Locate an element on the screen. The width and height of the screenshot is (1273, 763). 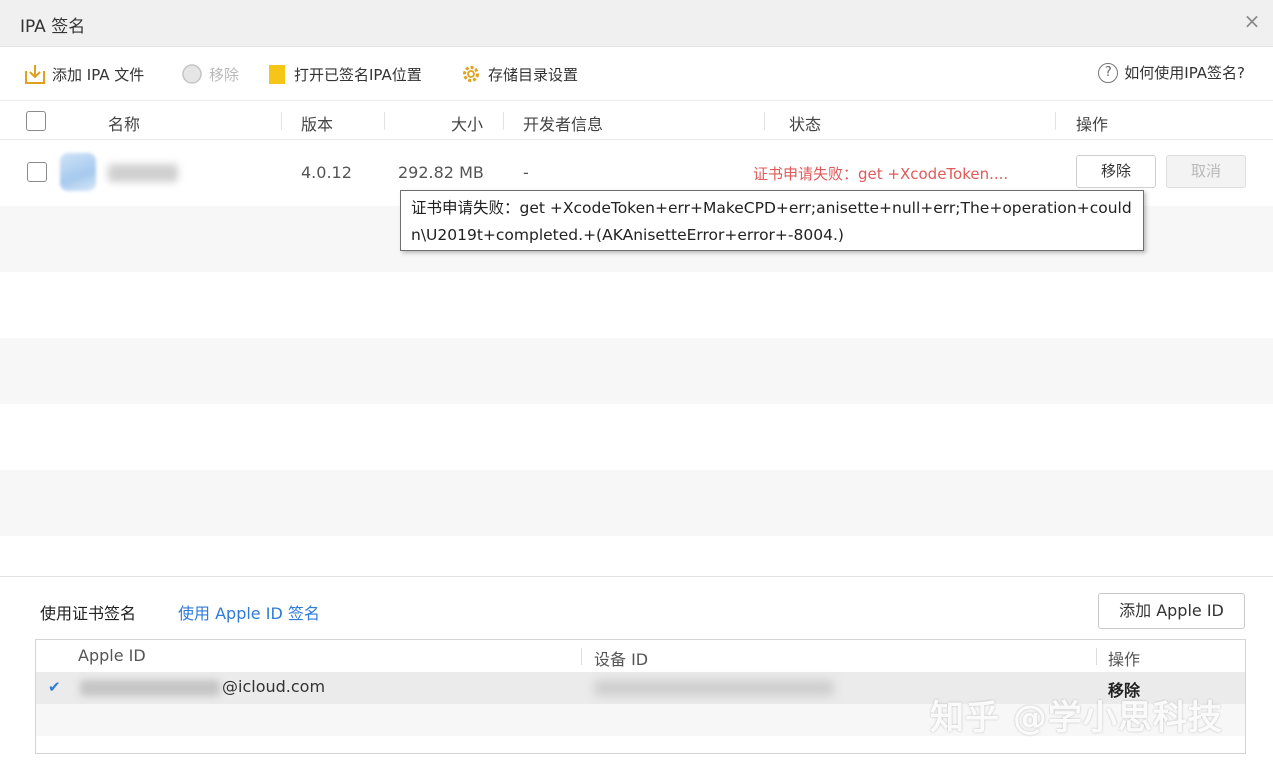
title-bar: IPA 签名 × is located at coordinates (636, 23).